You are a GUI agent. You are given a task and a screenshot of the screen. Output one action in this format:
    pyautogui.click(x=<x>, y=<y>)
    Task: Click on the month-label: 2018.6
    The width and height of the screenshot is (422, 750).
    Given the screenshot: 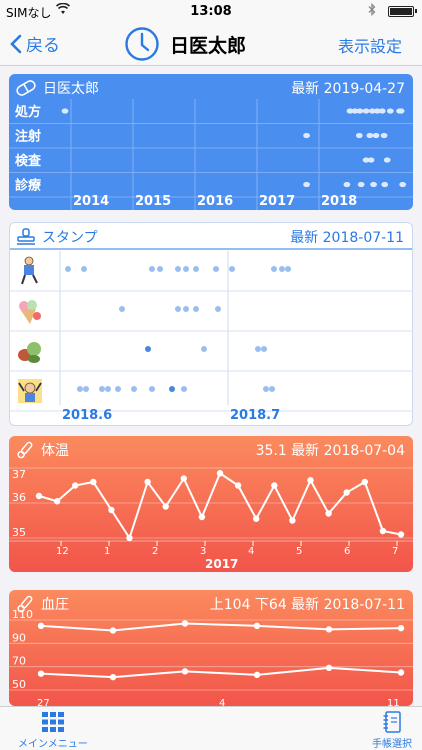 What is the action you would take?
    pyautogui.click(x=87, y=415)
    